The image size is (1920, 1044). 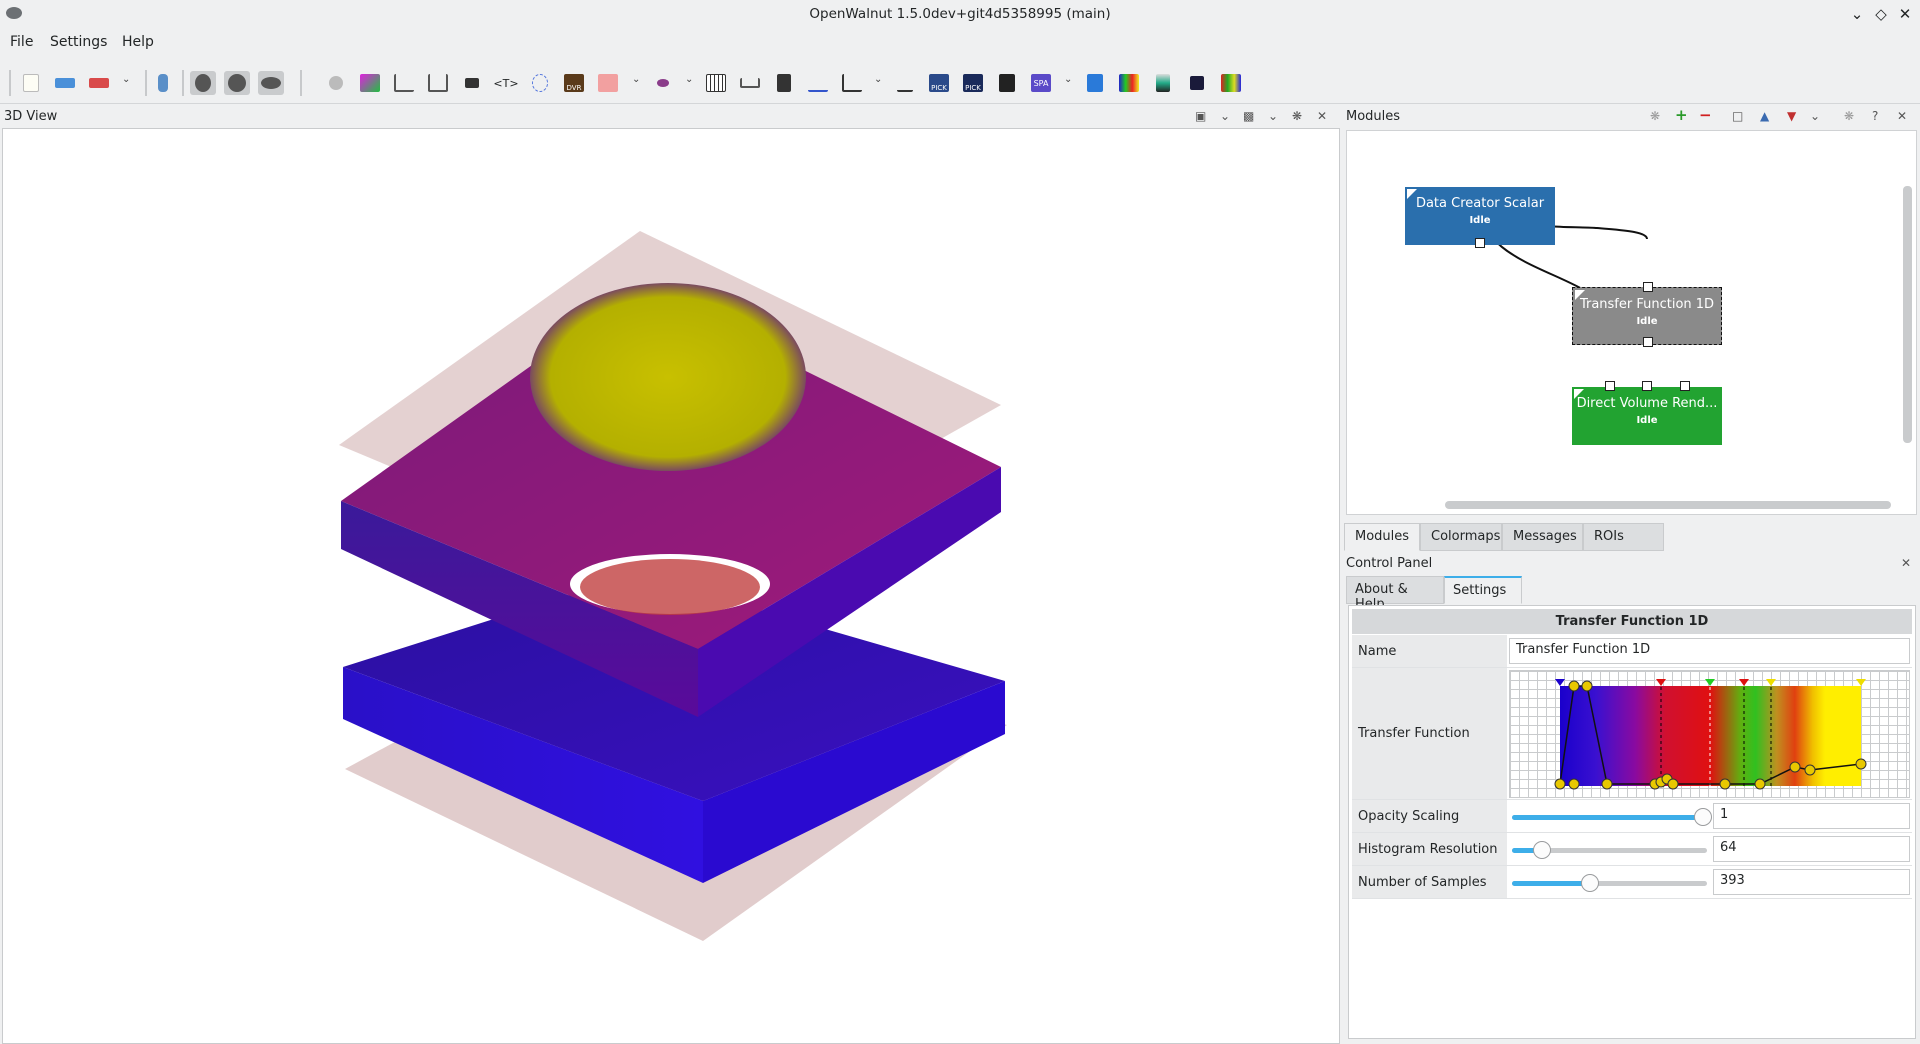 What do you see at coordinates (1560, 682) in the screenshot?
I see `color-marker-blue` at bounding box center [1560, 682].